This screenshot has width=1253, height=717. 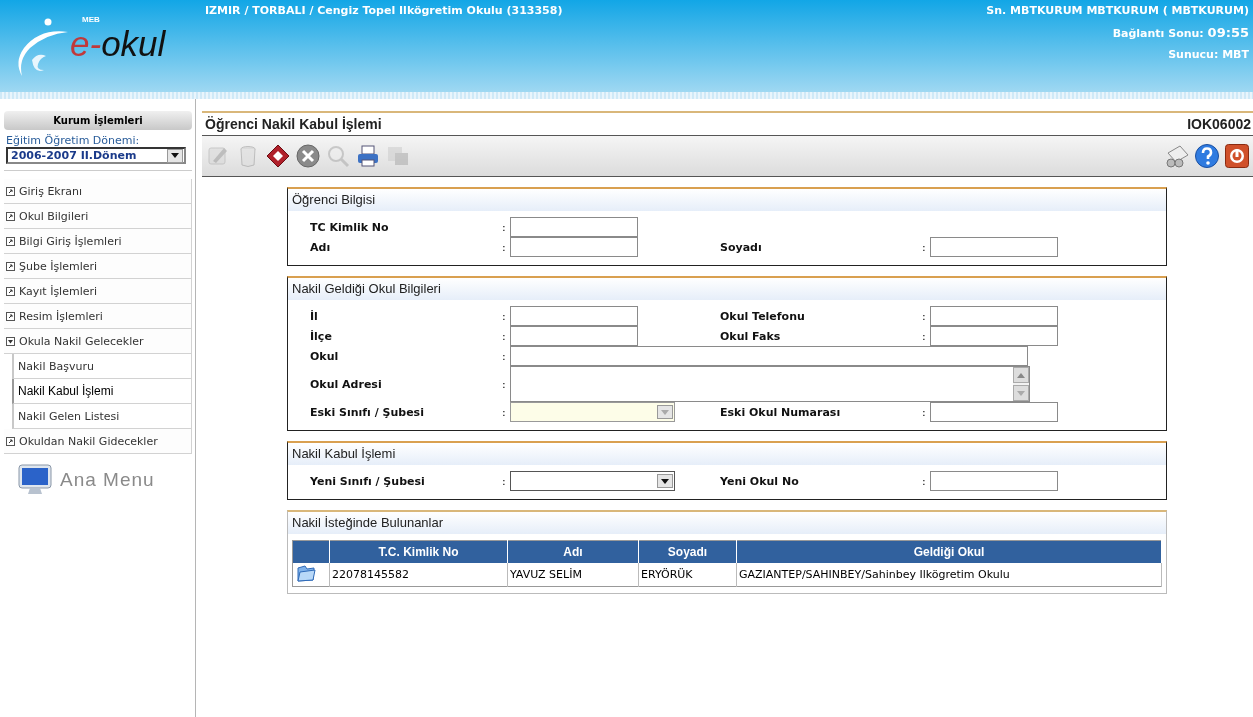 What do you see at coordinates (306, 573) in the screenshot?
I see `folder-icon` at bounding box center [306, 573].